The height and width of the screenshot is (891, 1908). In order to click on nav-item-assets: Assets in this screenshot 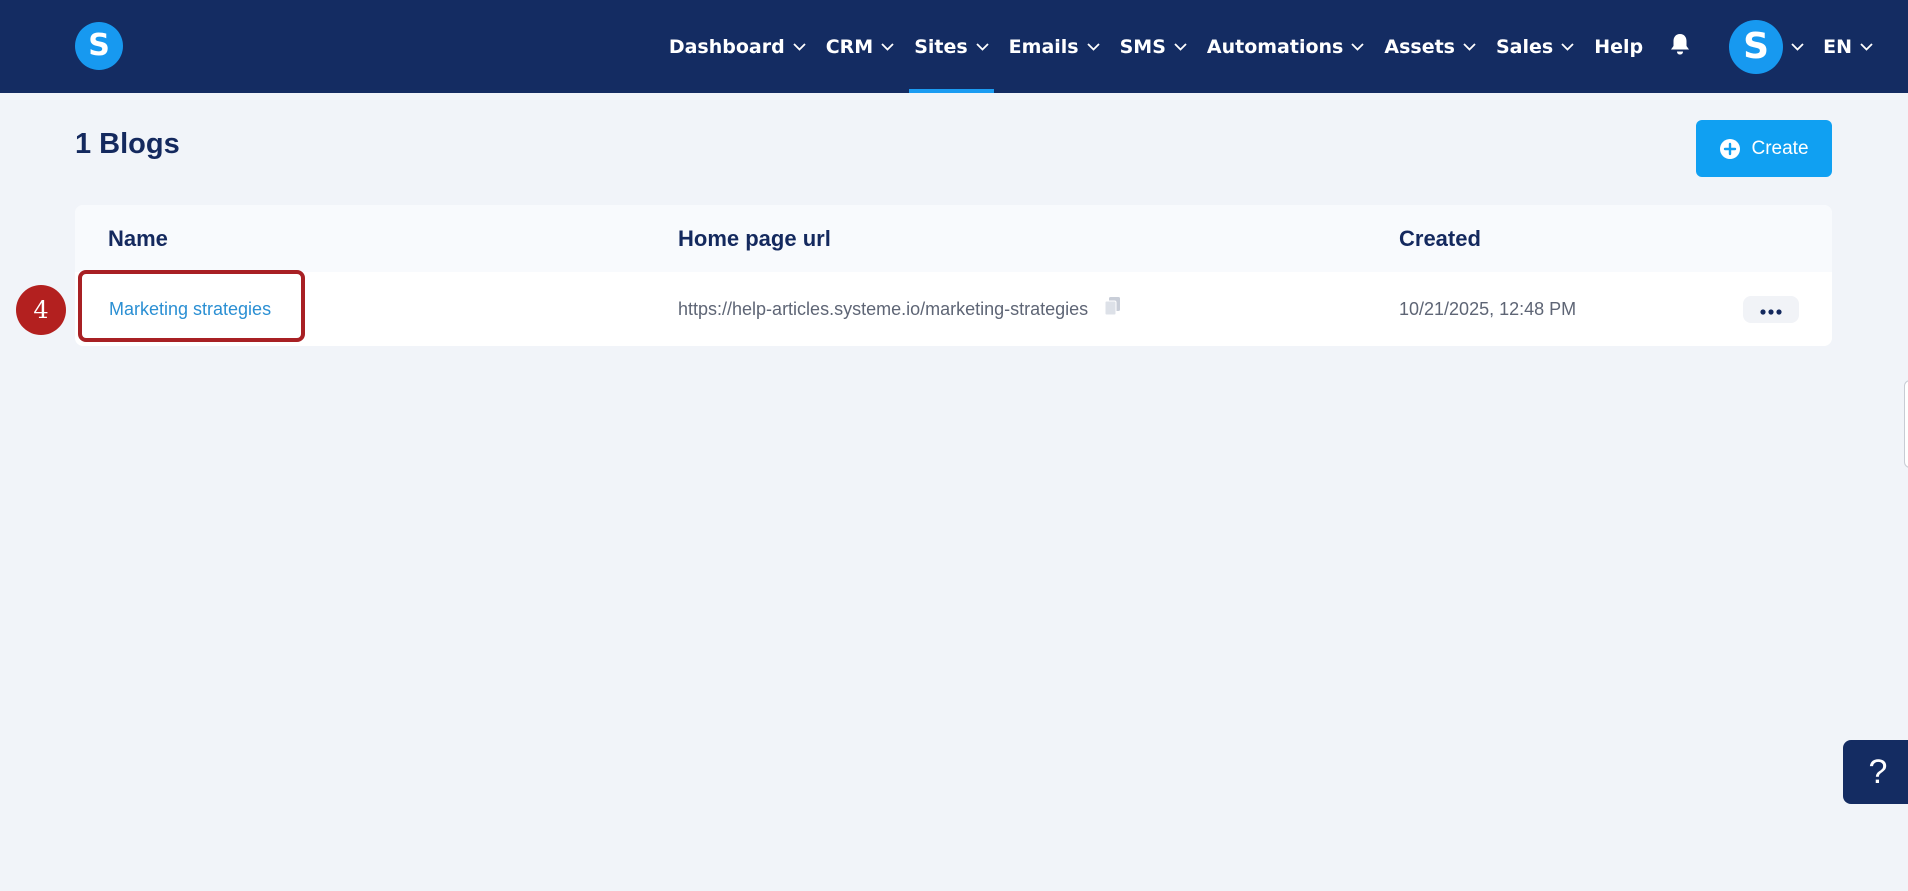, I will do `click(1430, 46)`.